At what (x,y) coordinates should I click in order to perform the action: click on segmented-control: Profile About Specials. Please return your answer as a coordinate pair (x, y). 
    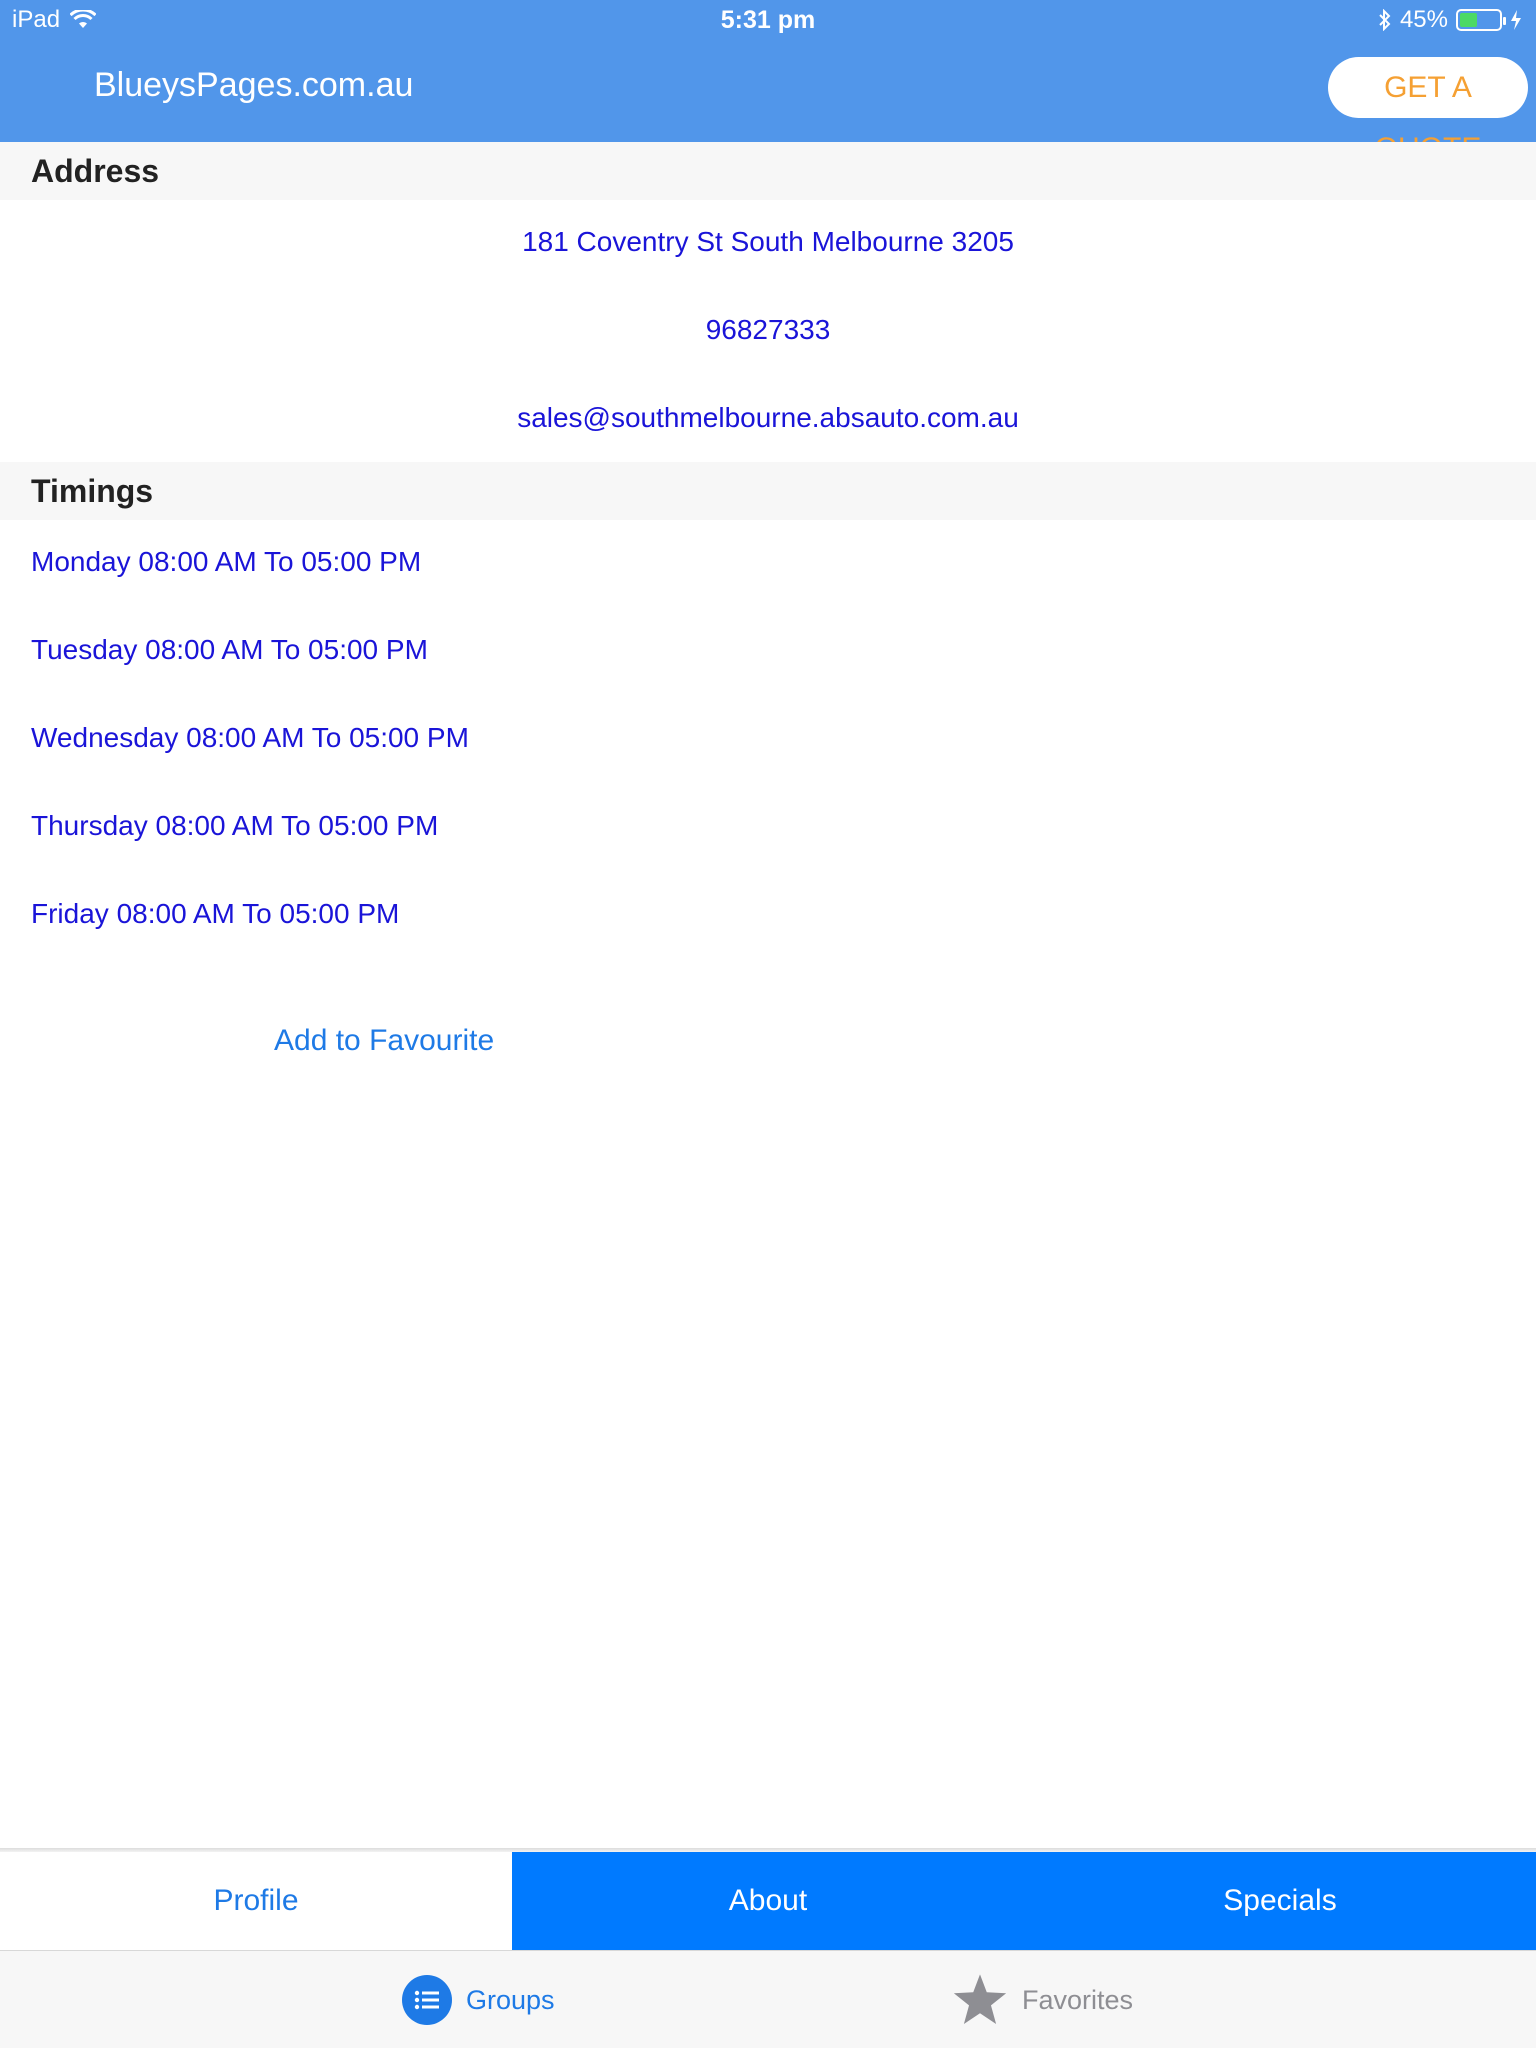
    Looking at the image, I should click on (768, 1901).